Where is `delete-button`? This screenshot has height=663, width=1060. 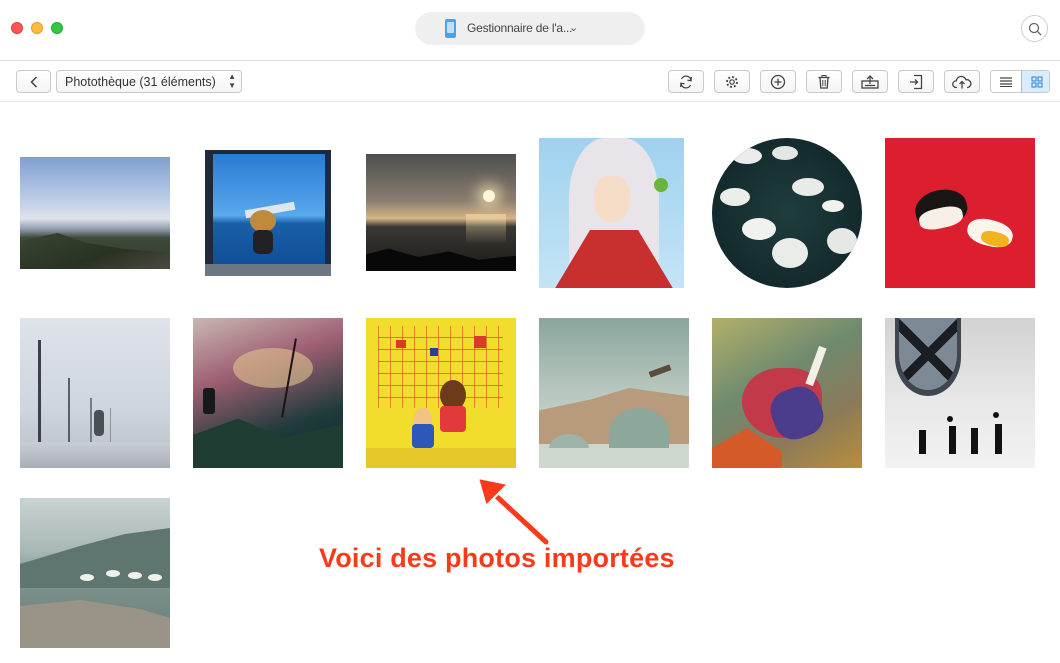 delete-button is located at coordinates (824, 81).